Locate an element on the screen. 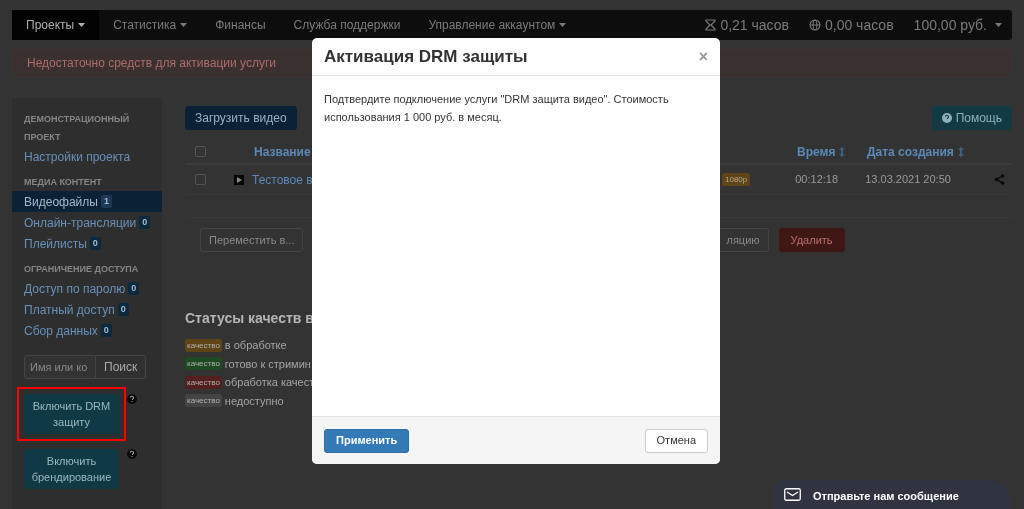 Image resolution: width=1024 pixels, height=509 pixels. sidebar-item: Настройки проекта is located at coordinates (87, 156).